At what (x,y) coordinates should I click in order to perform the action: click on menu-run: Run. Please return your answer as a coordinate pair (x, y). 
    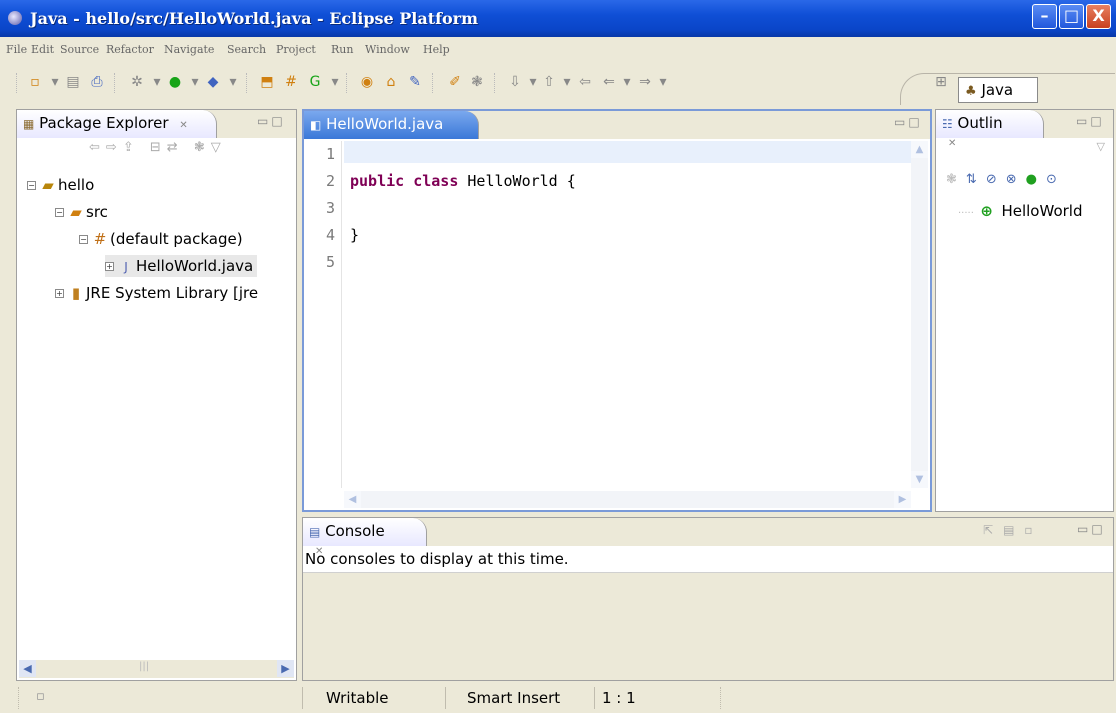
    Looking at the image, I should click on (342, 49).